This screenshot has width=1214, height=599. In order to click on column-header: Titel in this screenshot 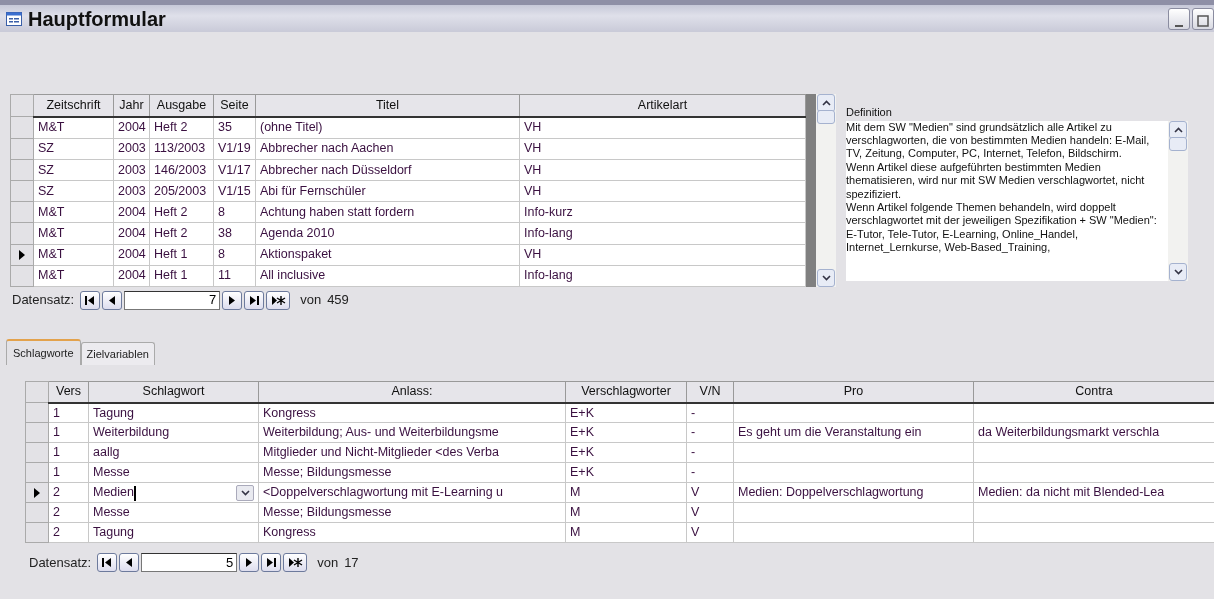, I will do `click(387, 105)`.